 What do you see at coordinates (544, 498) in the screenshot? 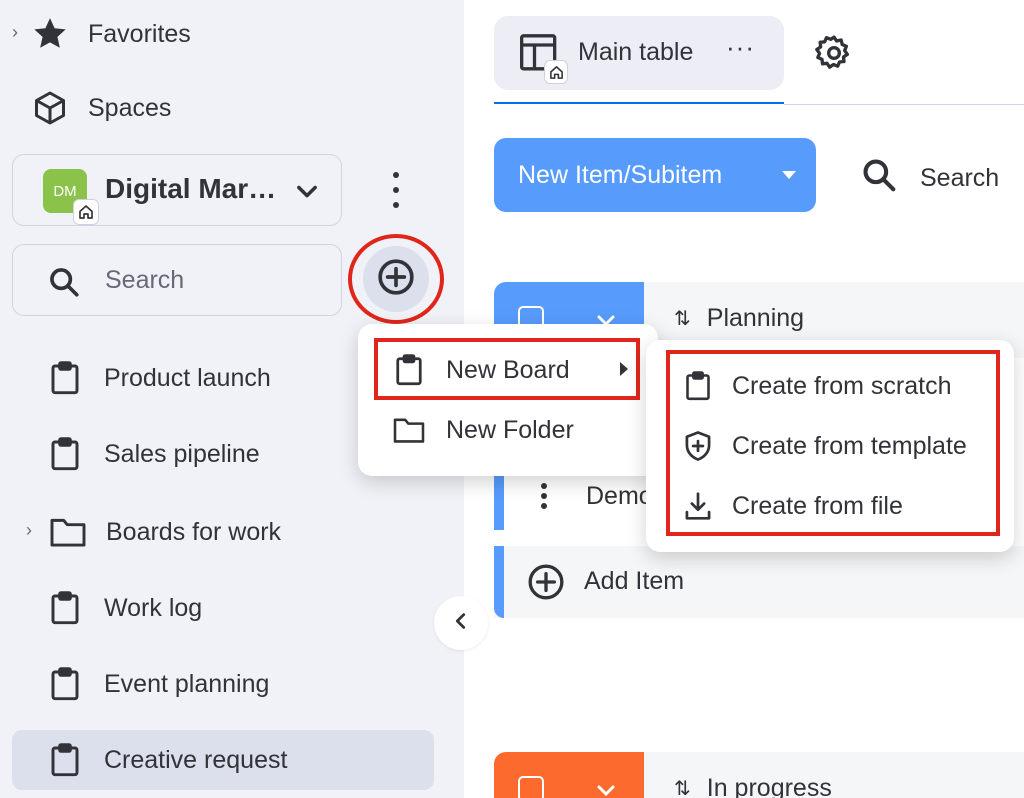
I see `row-options-icon` at bounding box center [544, 498].